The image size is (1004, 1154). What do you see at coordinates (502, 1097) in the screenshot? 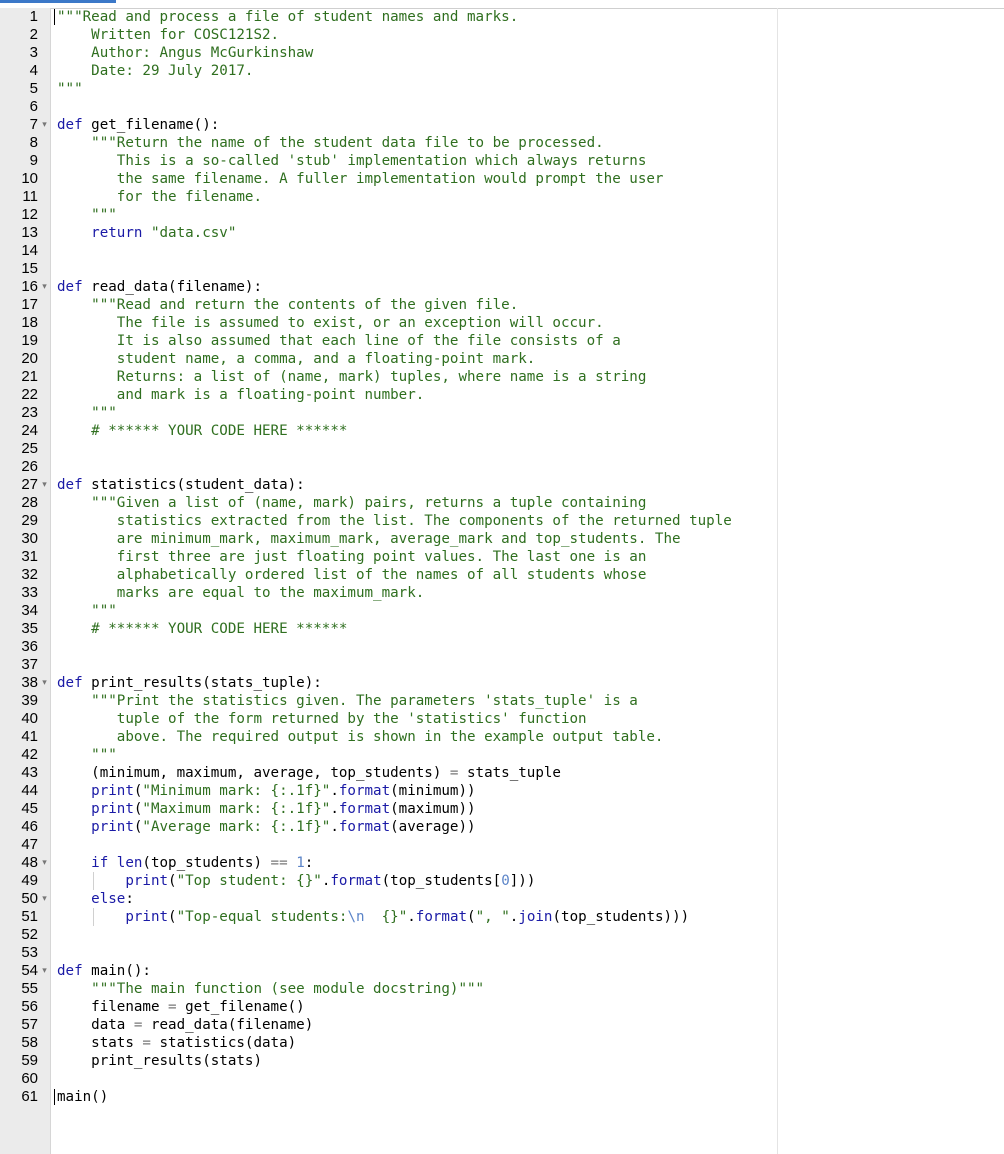
I see `code-line: 61 main()` at bounding box center [502, 1097].